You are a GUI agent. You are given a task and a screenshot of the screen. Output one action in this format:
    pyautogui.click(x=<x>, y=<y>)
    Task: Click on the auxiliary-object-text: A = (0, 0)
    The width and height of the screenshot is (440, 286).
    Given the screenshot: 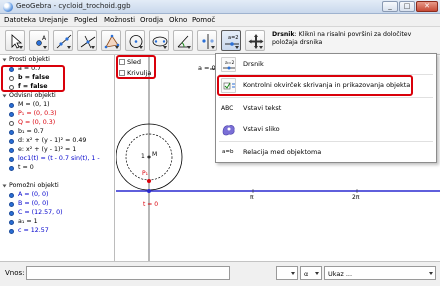 What is the action you would take?
    pyautogui.click(x=33, y=194)
    